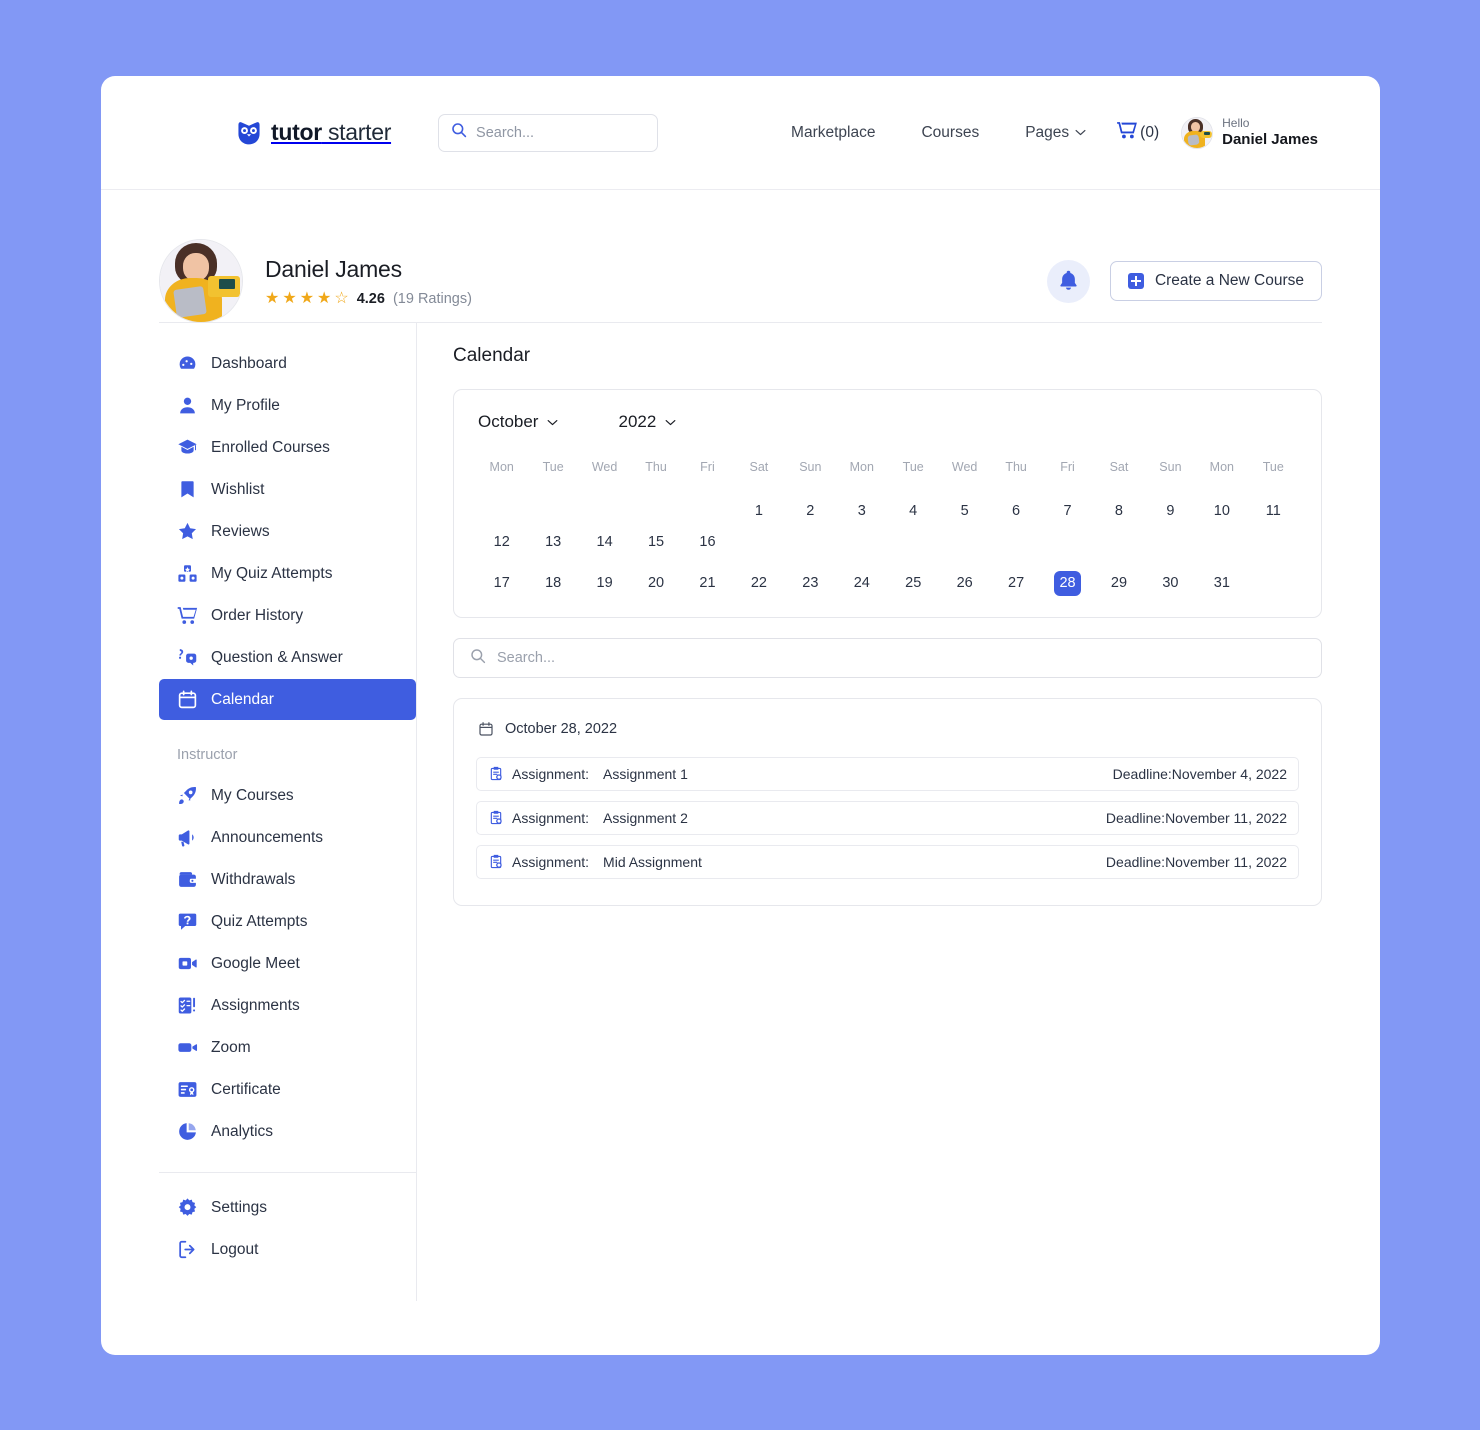 This screenshot has width=1480, height=1430. Describe the element at coordinates (287, 1249) in the screenshot. I see `sidebar-item-logout: Logout` at that location.